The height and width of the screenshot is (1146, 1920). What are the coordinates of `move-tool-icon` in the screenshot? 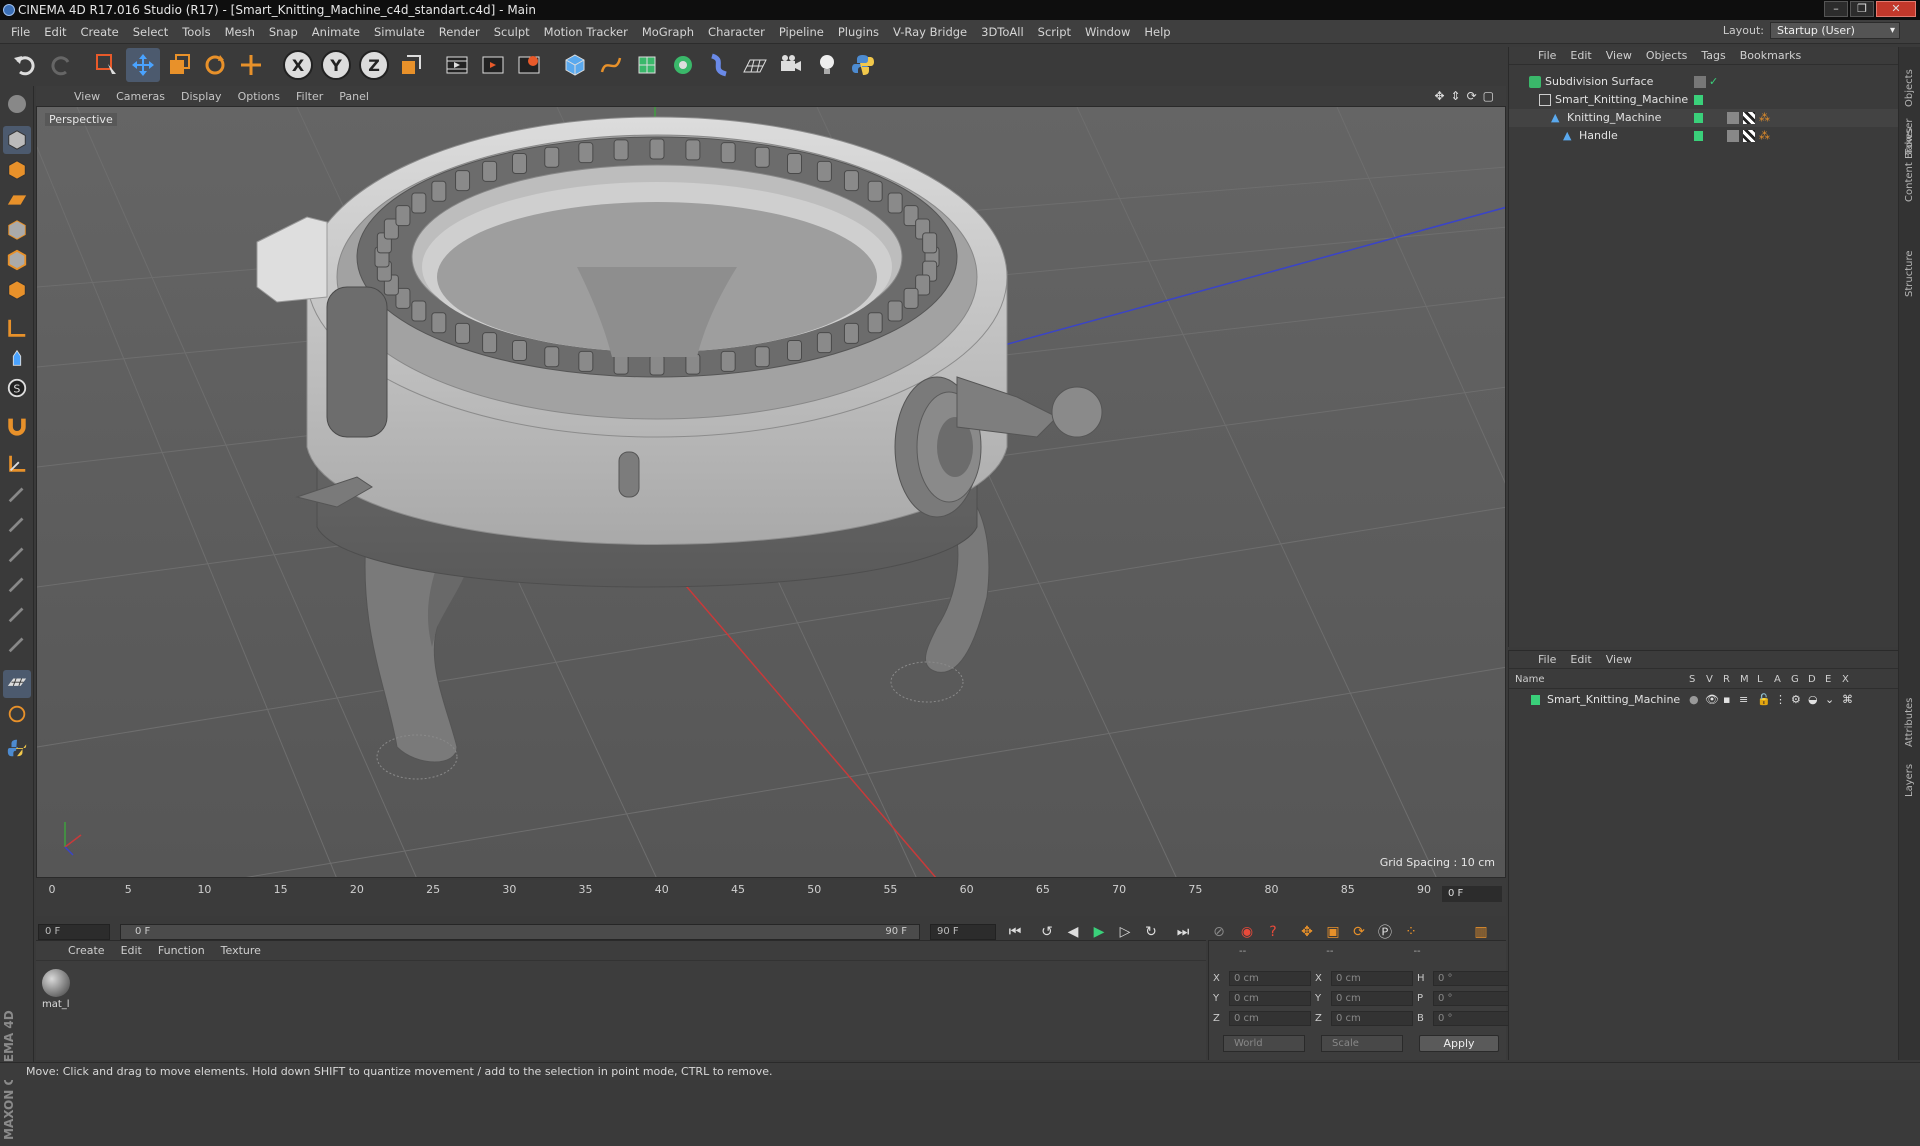 It's located at (143, 65).